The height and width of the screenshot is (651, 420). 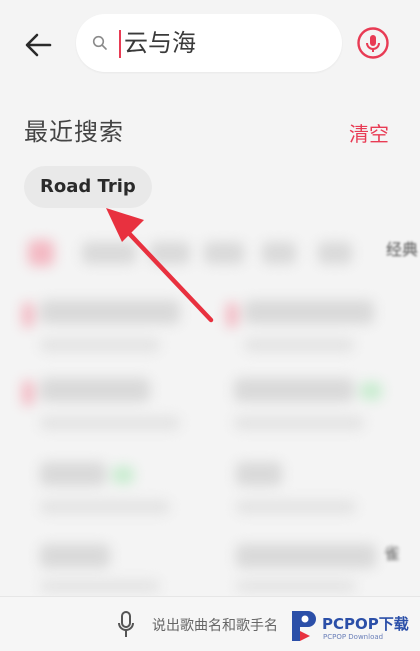 What do you see at coordinates (369, 132) in the screenshot?
I see `clear-history-button: 清空` at bounding box center [369, 132].